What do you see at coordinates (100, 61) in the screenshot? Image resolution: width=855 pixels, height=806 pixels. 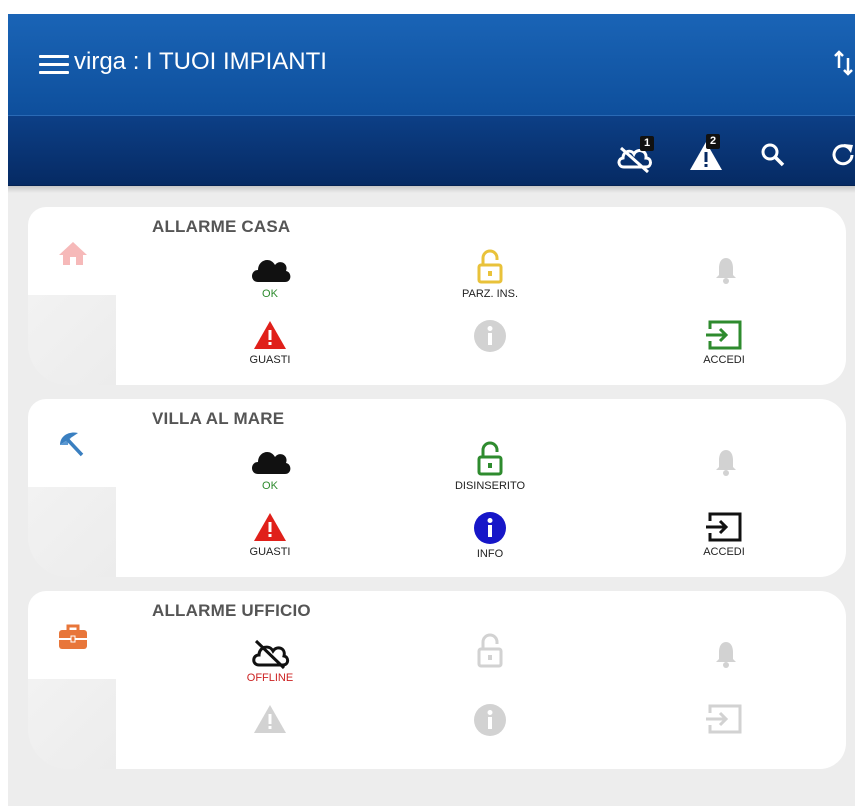 I see `username: virga` at bounding box center [100, 61].